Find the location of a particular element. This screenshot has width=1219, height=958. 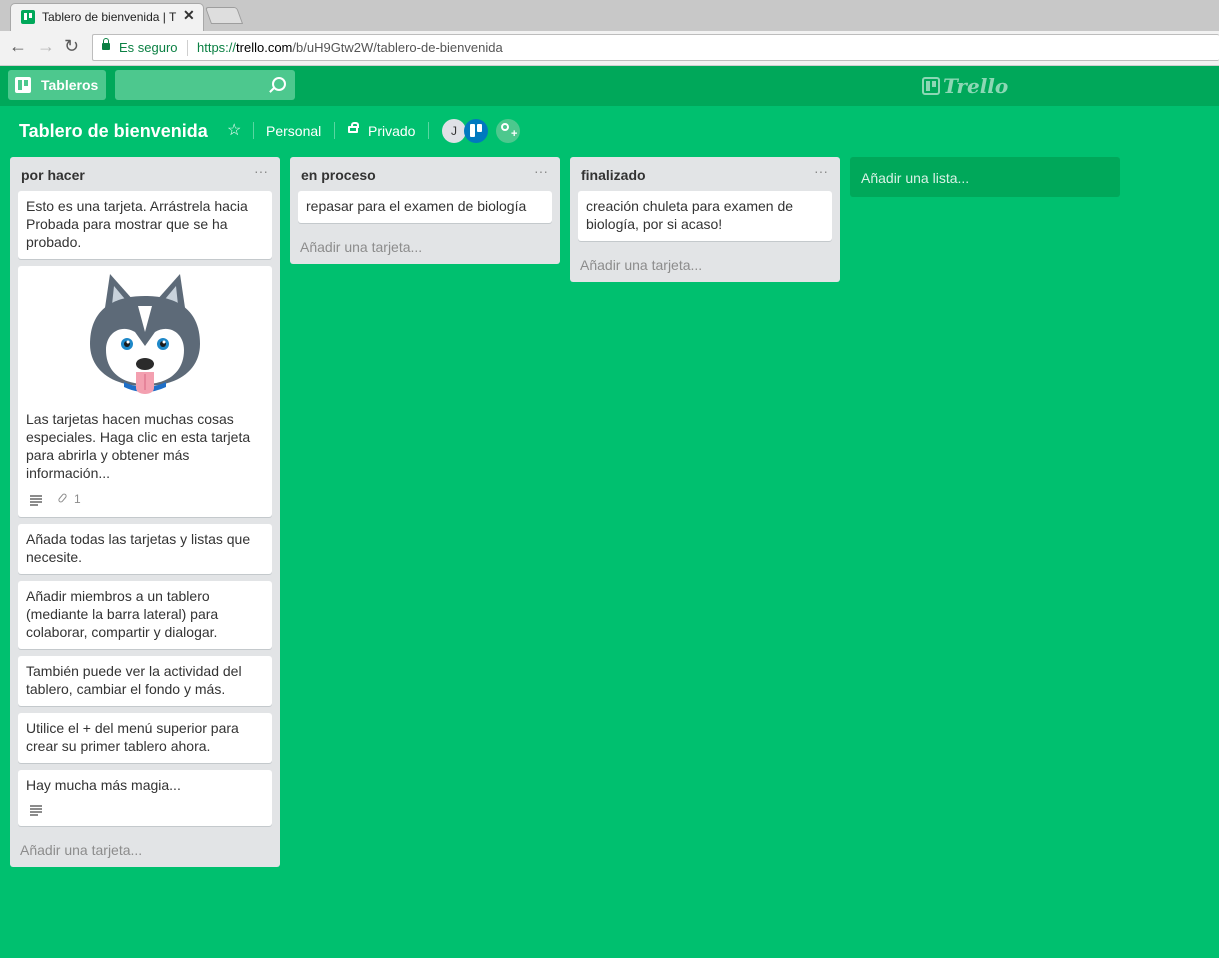

url-host: trello.com is located at coordinates (264, 47).